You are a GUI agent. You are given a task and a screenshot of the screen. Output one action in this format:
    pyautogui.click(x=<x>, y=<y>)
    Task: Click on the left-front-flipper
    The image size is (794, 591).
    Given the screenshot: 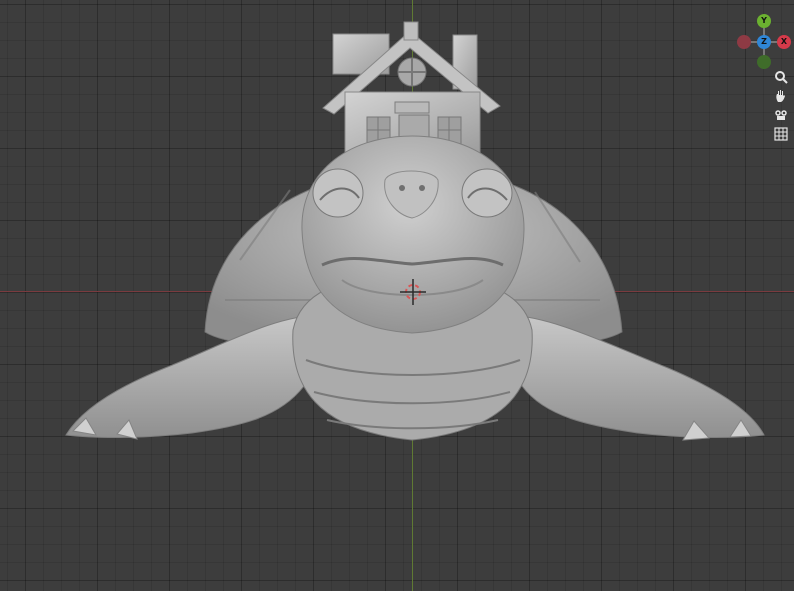 What is the action you would take?
    pyautogui.click(x=194, y=376)
    